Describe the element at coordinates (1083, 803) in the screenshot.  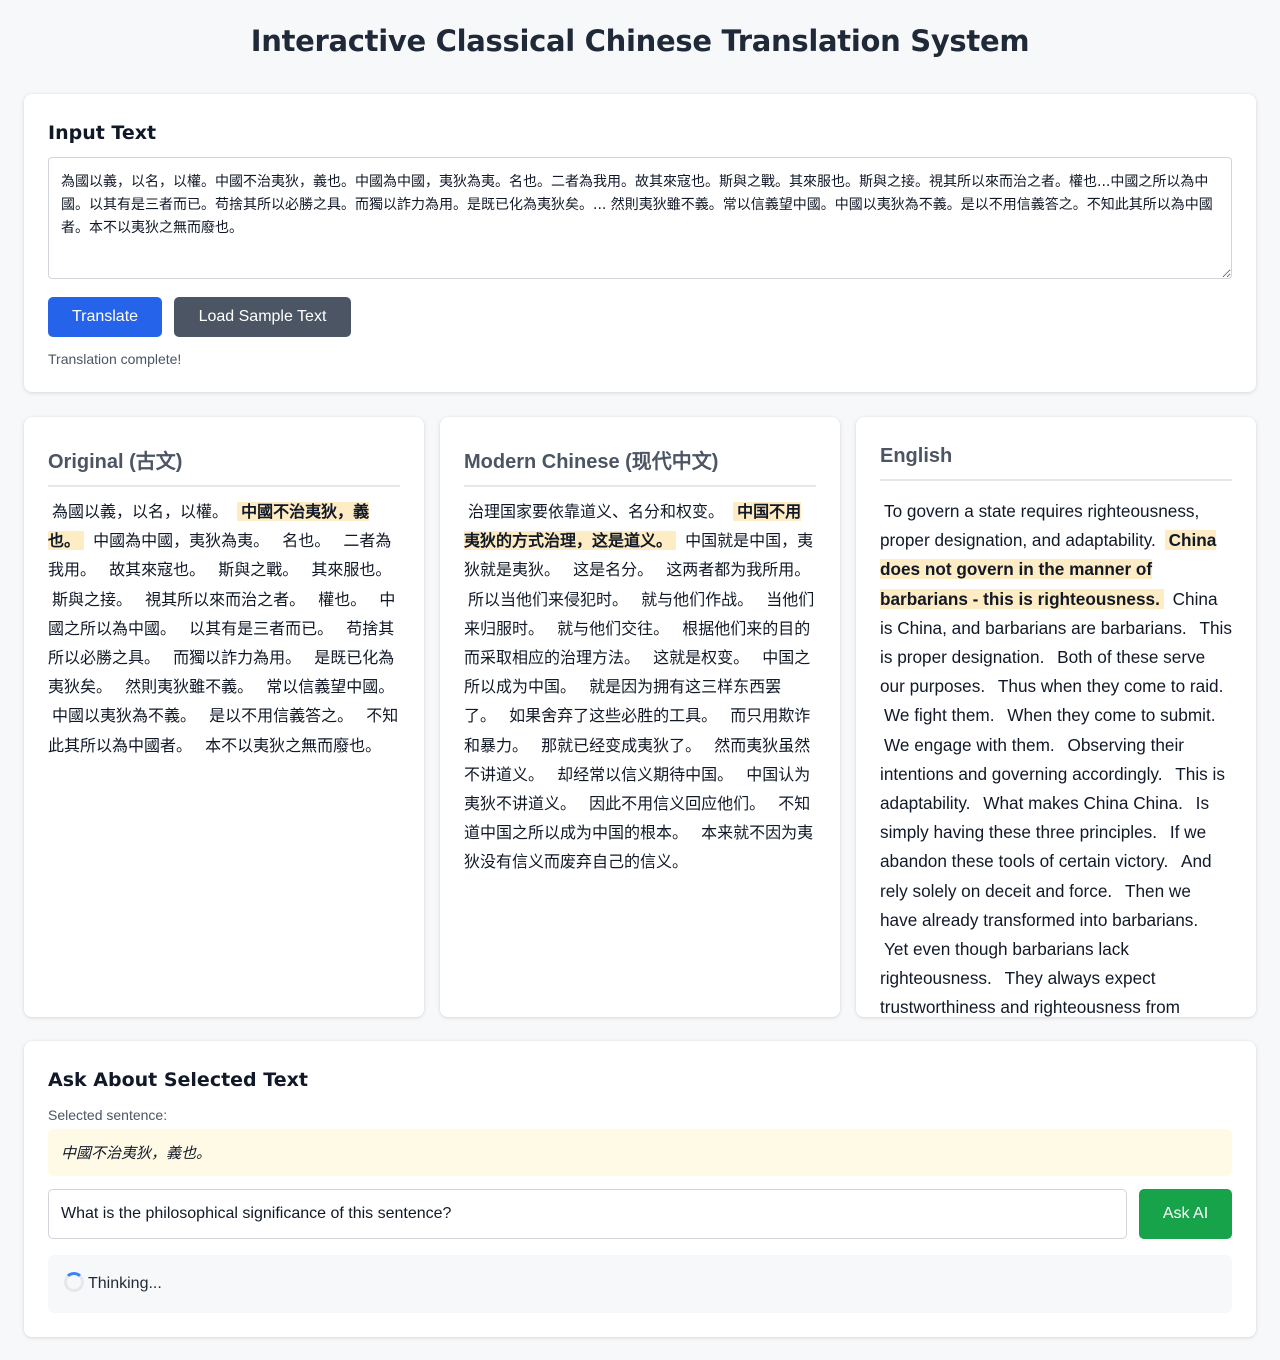
I see `english-sentence: What makes China China.` at that location.